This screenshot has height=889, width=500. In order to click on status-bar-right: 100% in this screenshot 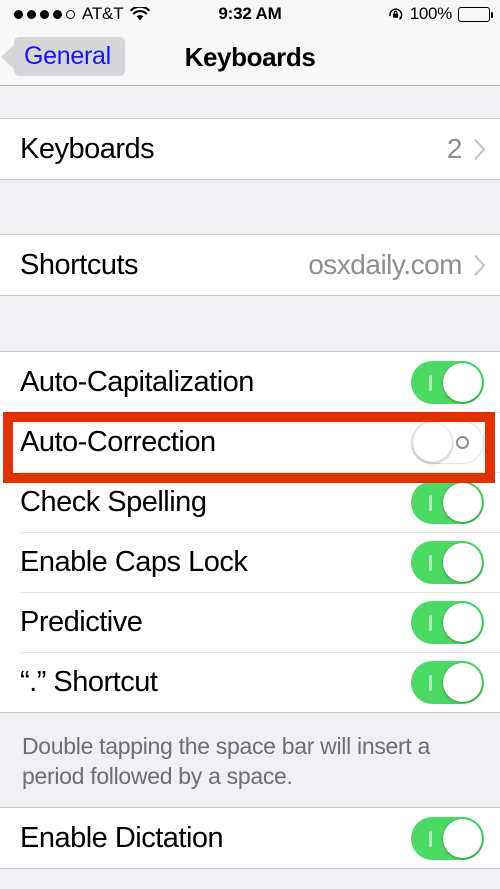, I will do `click(440, 14)`.